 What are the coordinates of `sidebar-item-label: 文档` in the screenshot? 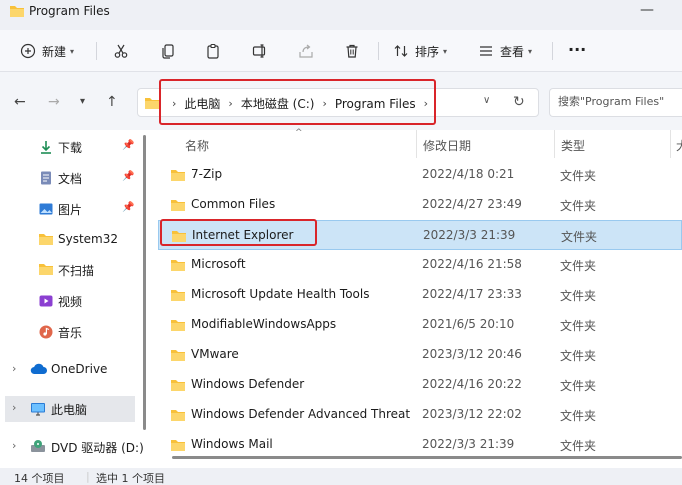 It's located at (70, 179).